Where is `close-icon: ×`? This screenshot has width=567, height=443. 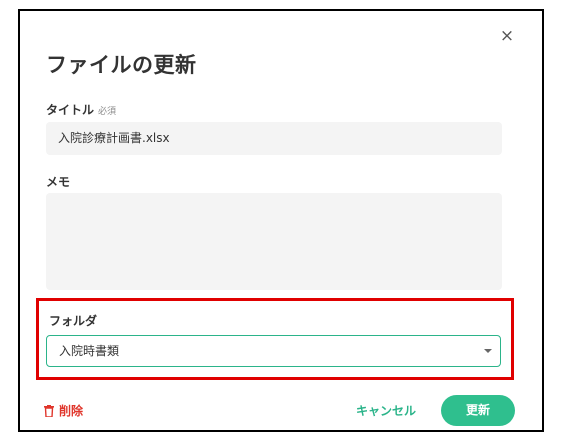 close-icon: × is located at coordinates (507, 36).